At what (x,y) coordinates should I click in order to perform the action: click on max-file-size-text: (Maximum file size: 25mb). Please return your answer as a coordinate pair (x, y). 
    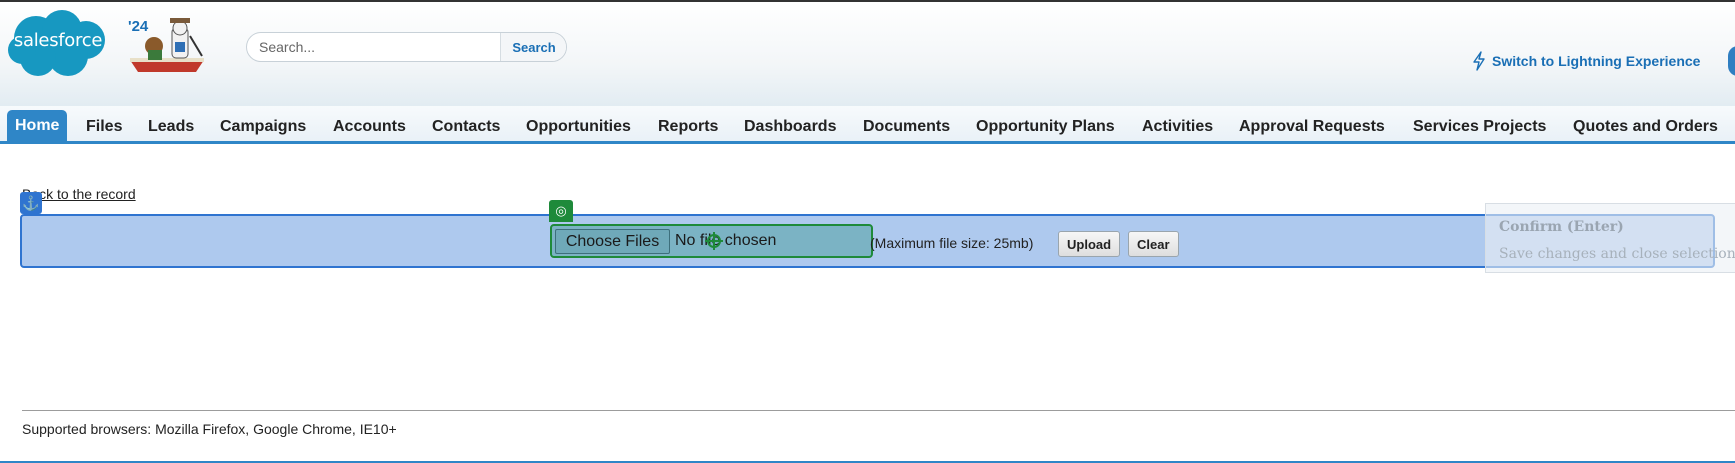
    Looking at the image, I should click on (952, 243).